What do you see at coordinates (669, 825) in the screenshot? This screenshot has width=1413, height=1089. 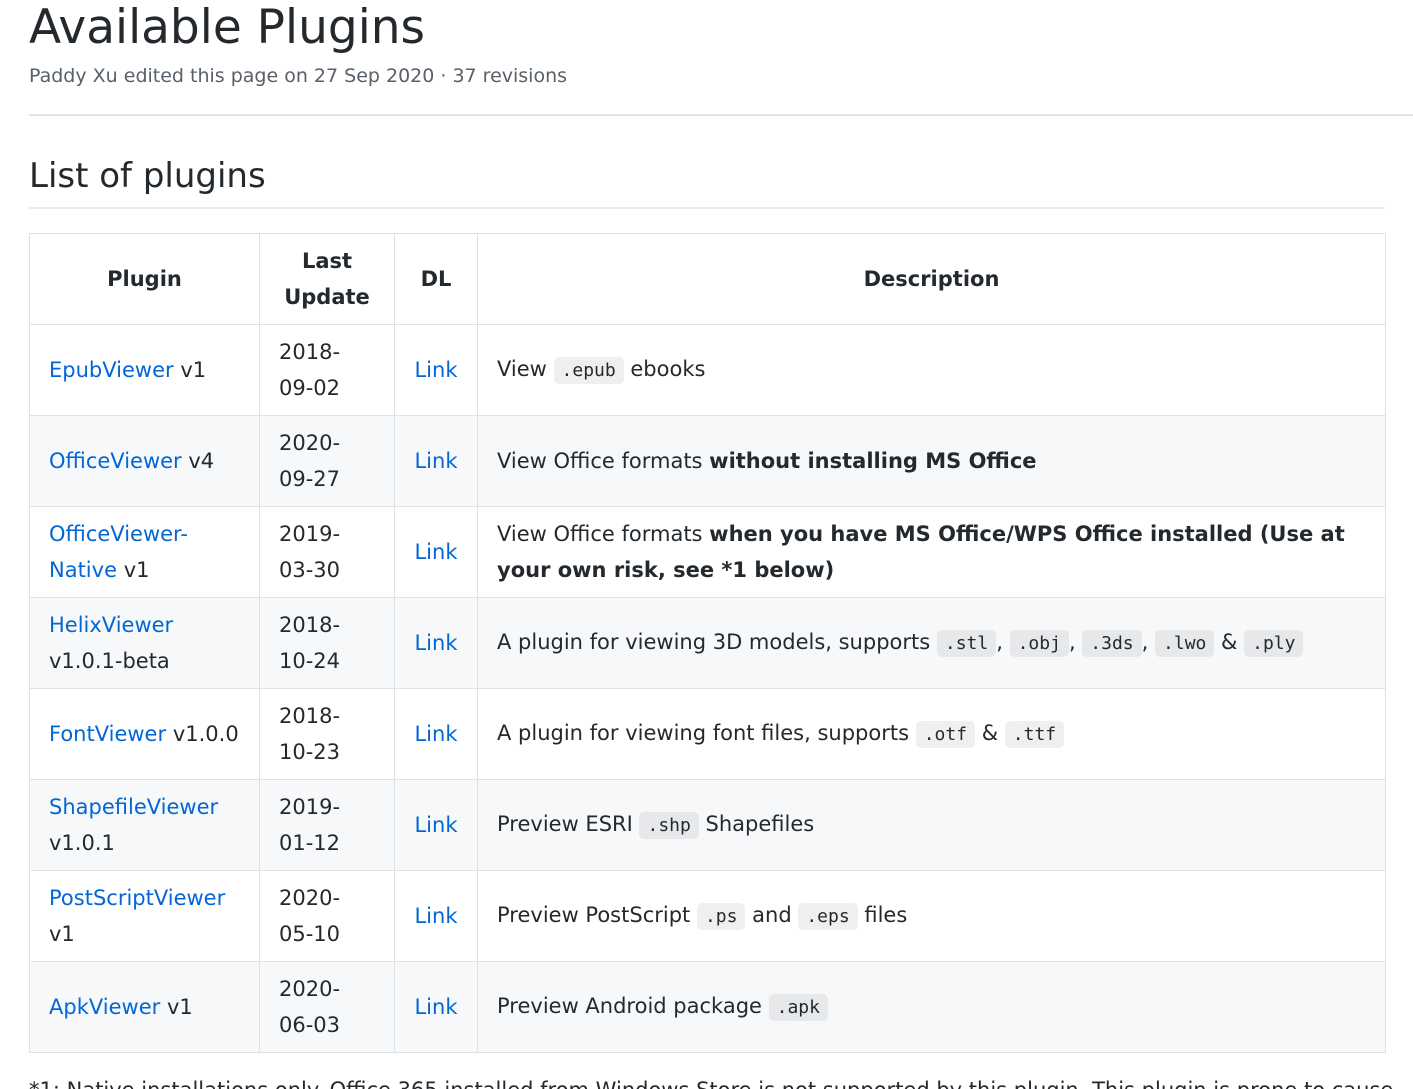 I see `file-extension-code: .shp` at bounding box center [669, 825].